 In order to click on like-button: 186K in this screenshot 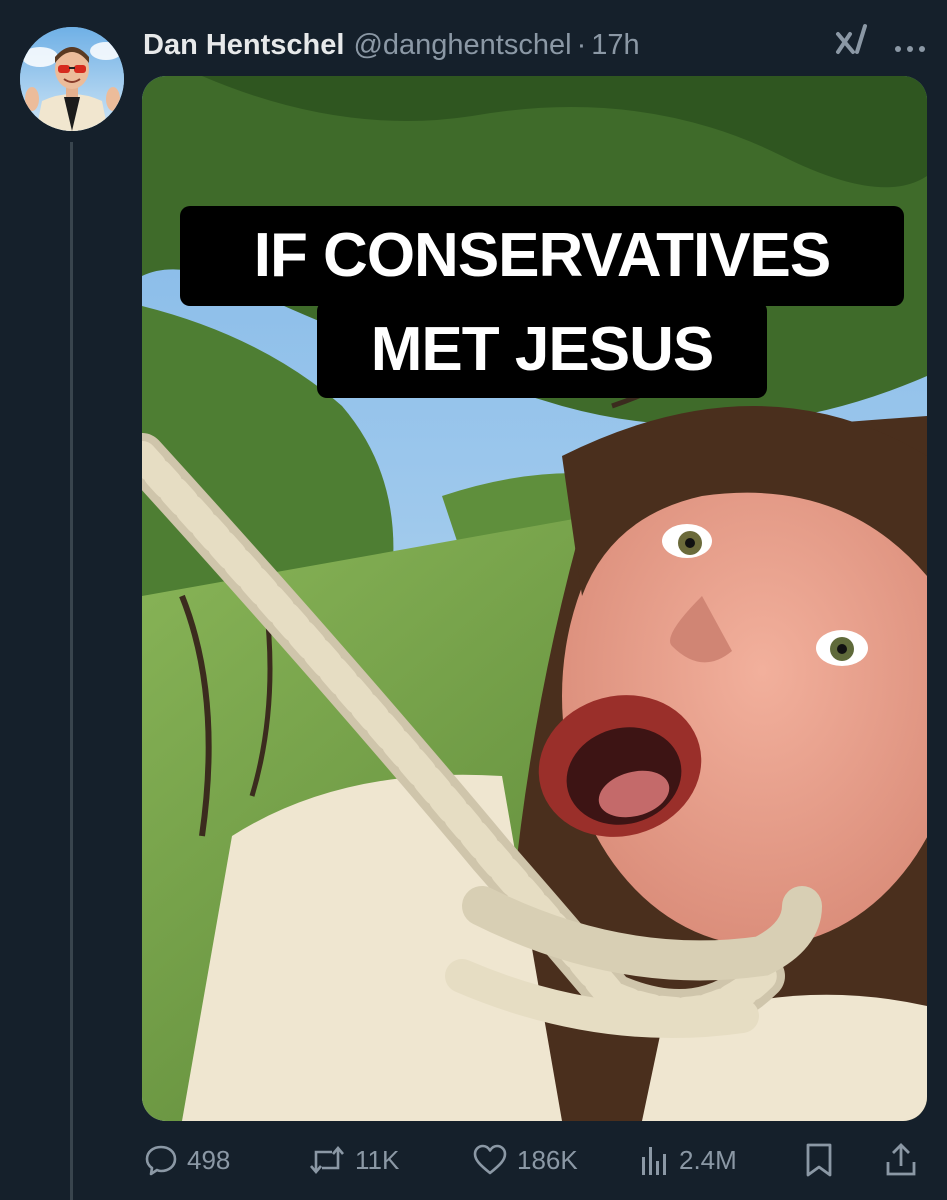, I will do `click(525, 1160)`.